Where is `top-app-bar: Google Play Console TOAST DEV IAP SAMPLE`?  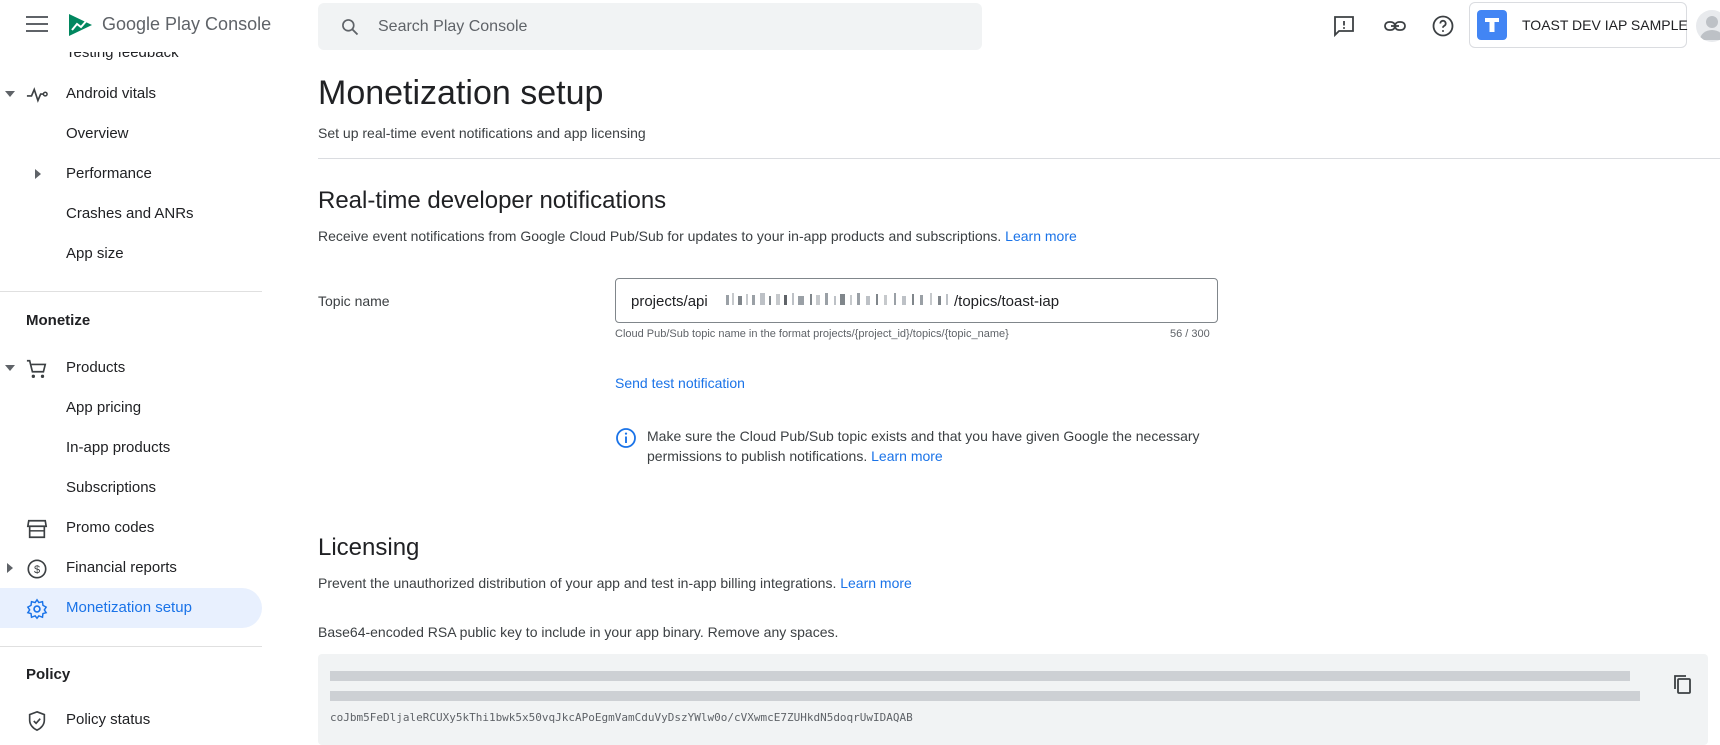 top-app-bar: Google Play Console TOAST DEV IAP SAMPLE is located at coordinates (860, 26).